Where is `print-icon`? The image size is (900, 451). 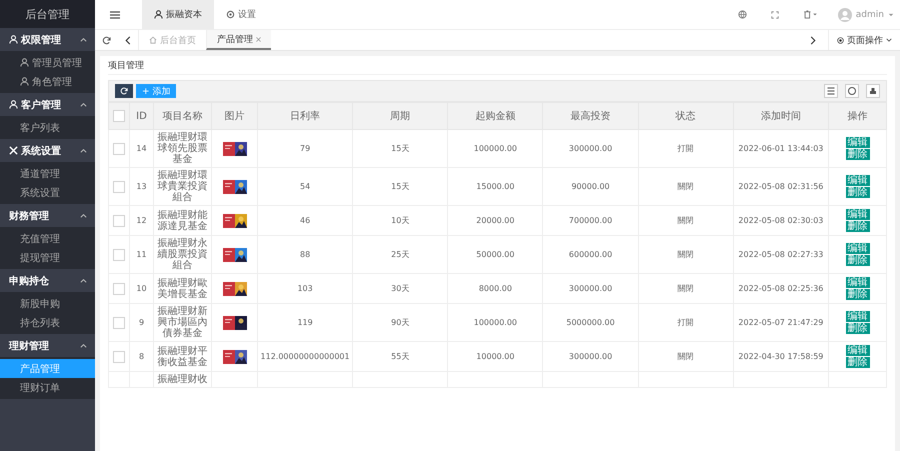
print-icon is located at coordinates (873, 91).